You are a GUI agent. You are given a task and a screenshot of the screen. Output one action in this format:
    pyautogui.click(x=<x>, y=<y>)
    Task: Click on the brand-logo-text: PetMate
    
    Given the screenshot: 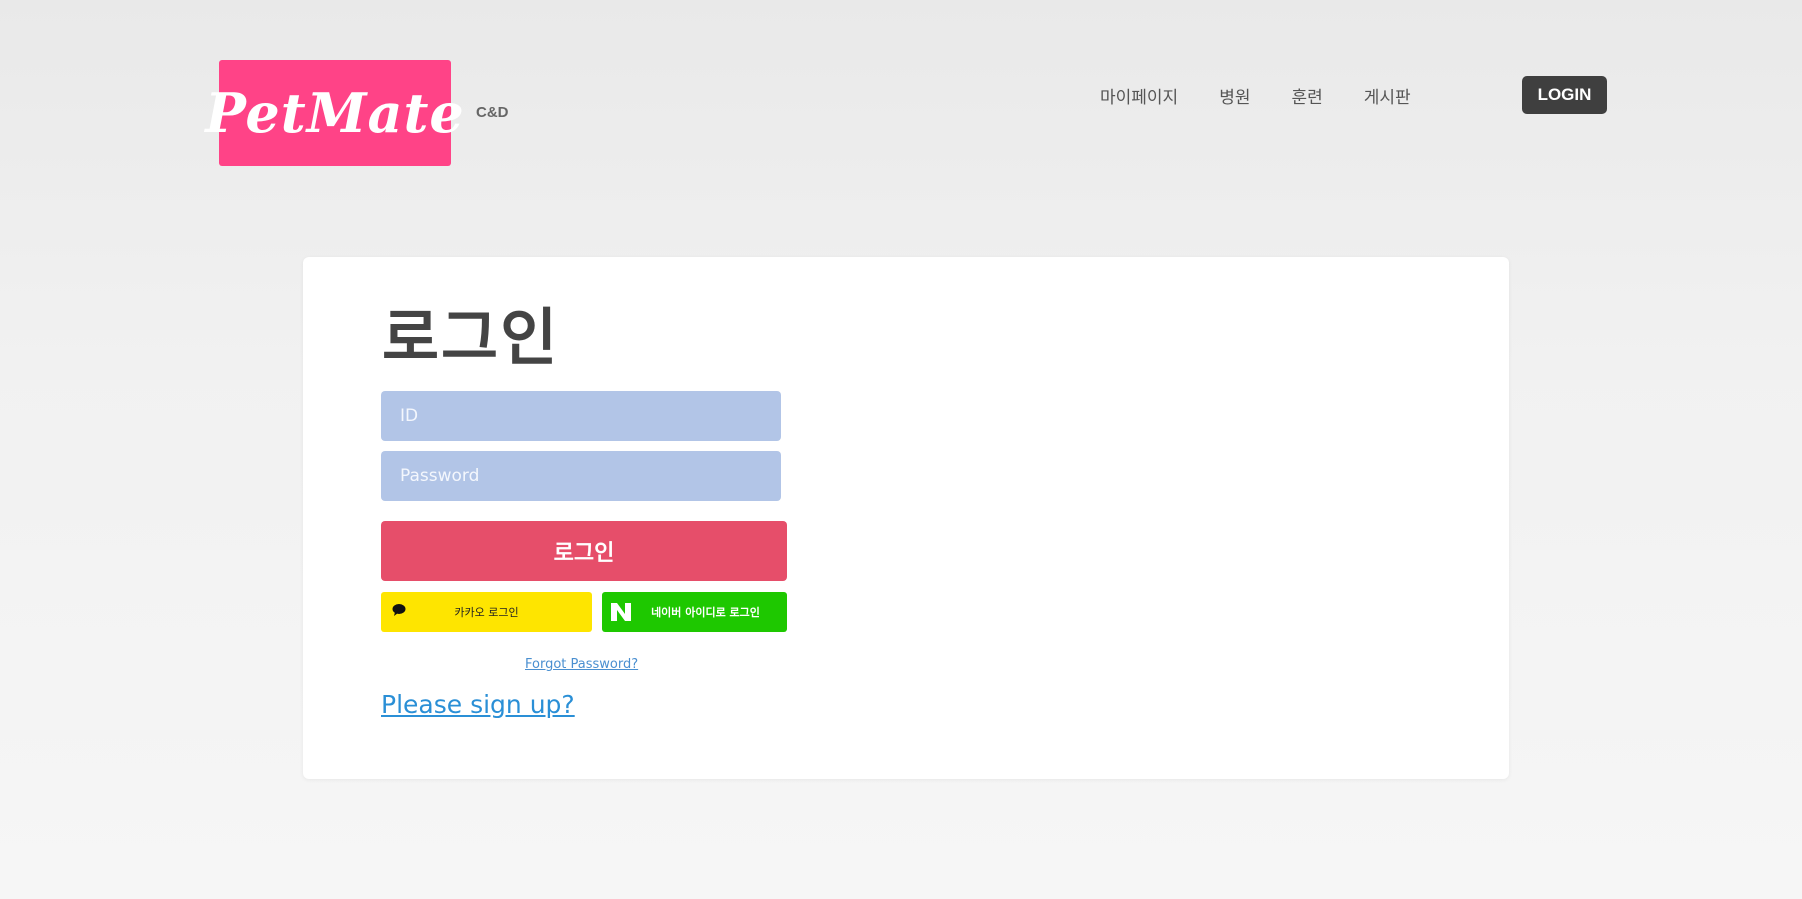 What is the action you would take?
    pyautogui.click(x=335, y=113)
    